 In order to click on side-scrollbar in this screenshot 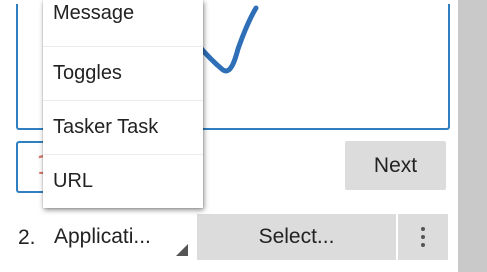, I will do `click(472, 136)`.